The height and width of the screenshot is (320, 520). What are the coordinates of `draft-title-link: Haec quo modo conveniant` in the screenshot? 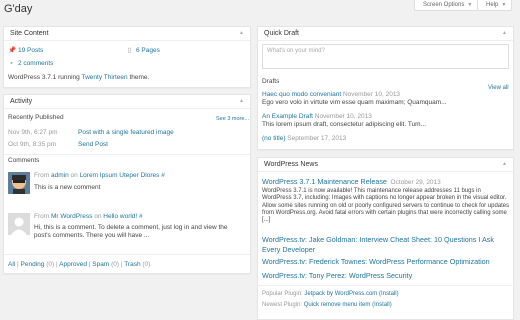 It's located at (301, 94).